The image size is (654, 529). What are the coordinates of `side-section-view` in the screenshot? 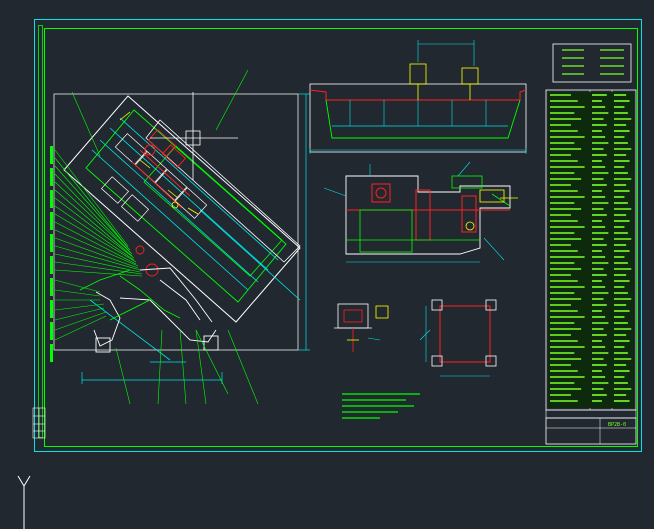 It's located at (420, 212).